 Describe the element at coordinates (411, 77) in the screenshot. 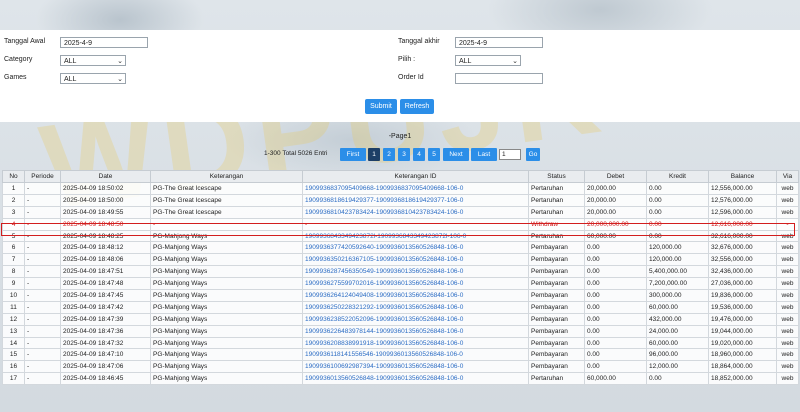

I see `order-id-label: Order Id` at that location.